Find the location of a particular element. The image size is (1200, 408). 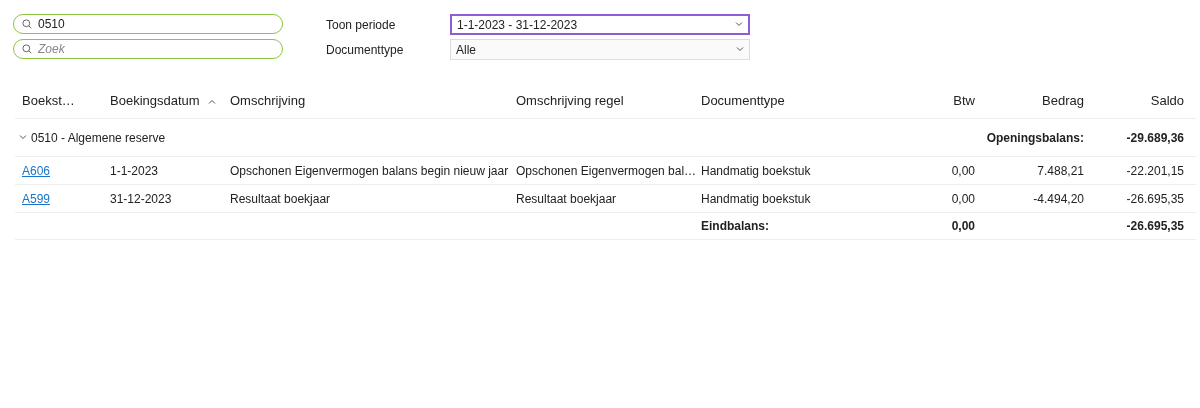

column-header: Documenttype is located at coordinates (743, 101).